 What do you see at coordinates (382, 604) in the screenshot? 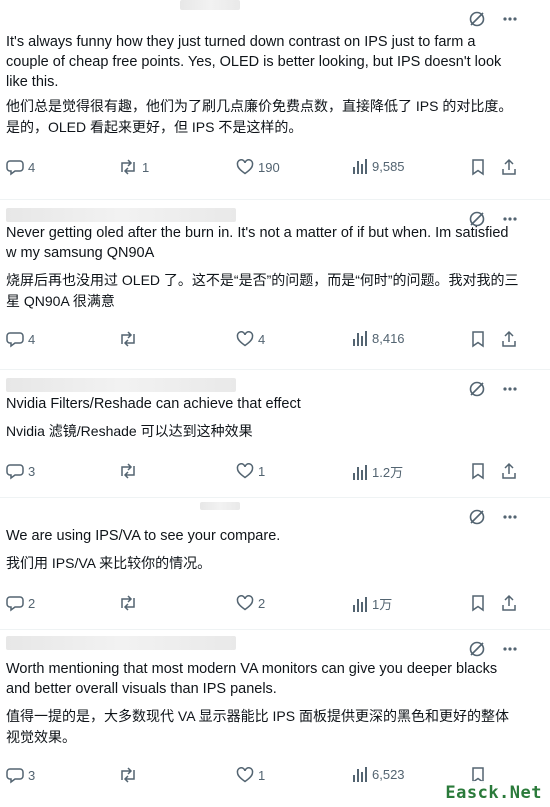
I see `views-count: 1万` at bounding box center [382, 604].